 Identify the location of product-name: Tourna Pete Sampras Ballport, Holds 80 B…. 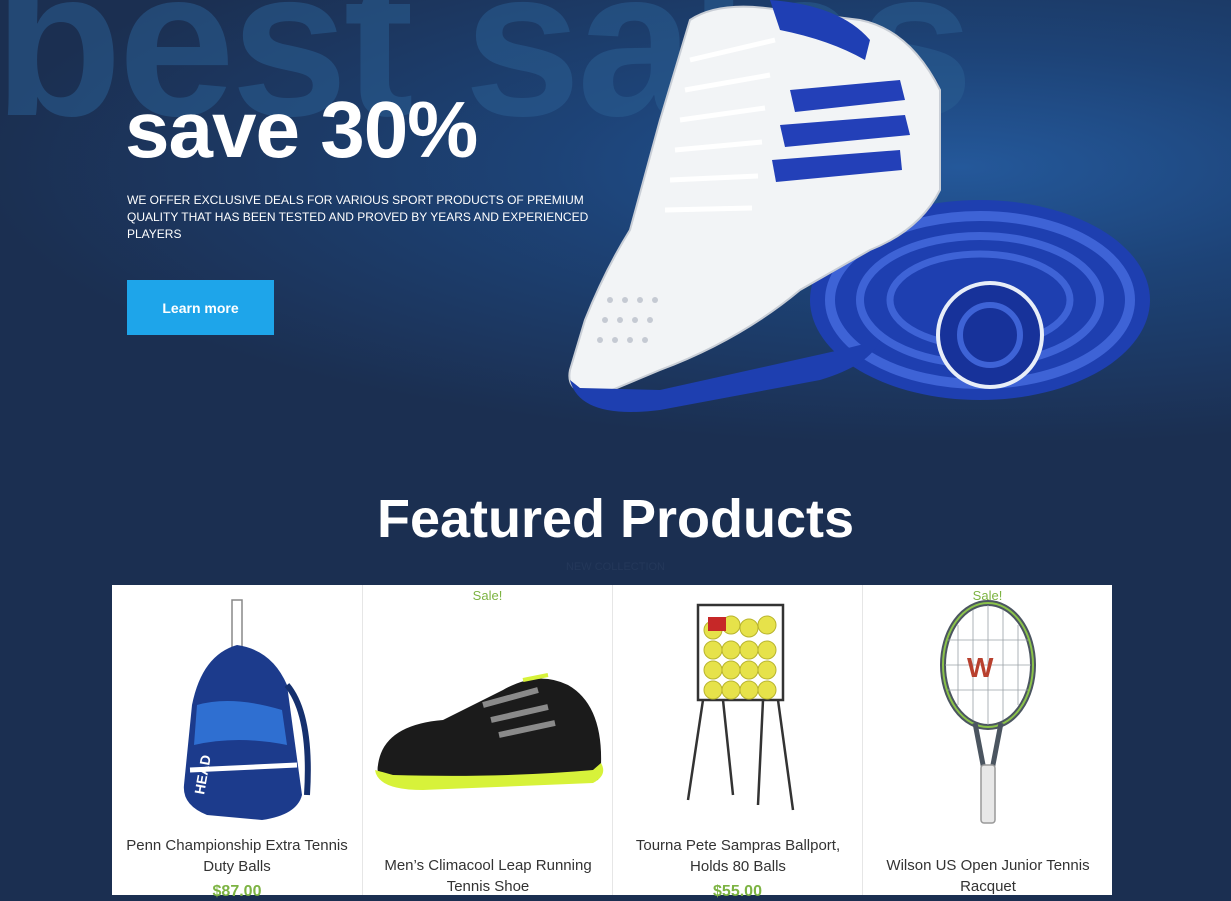
(738, 856).